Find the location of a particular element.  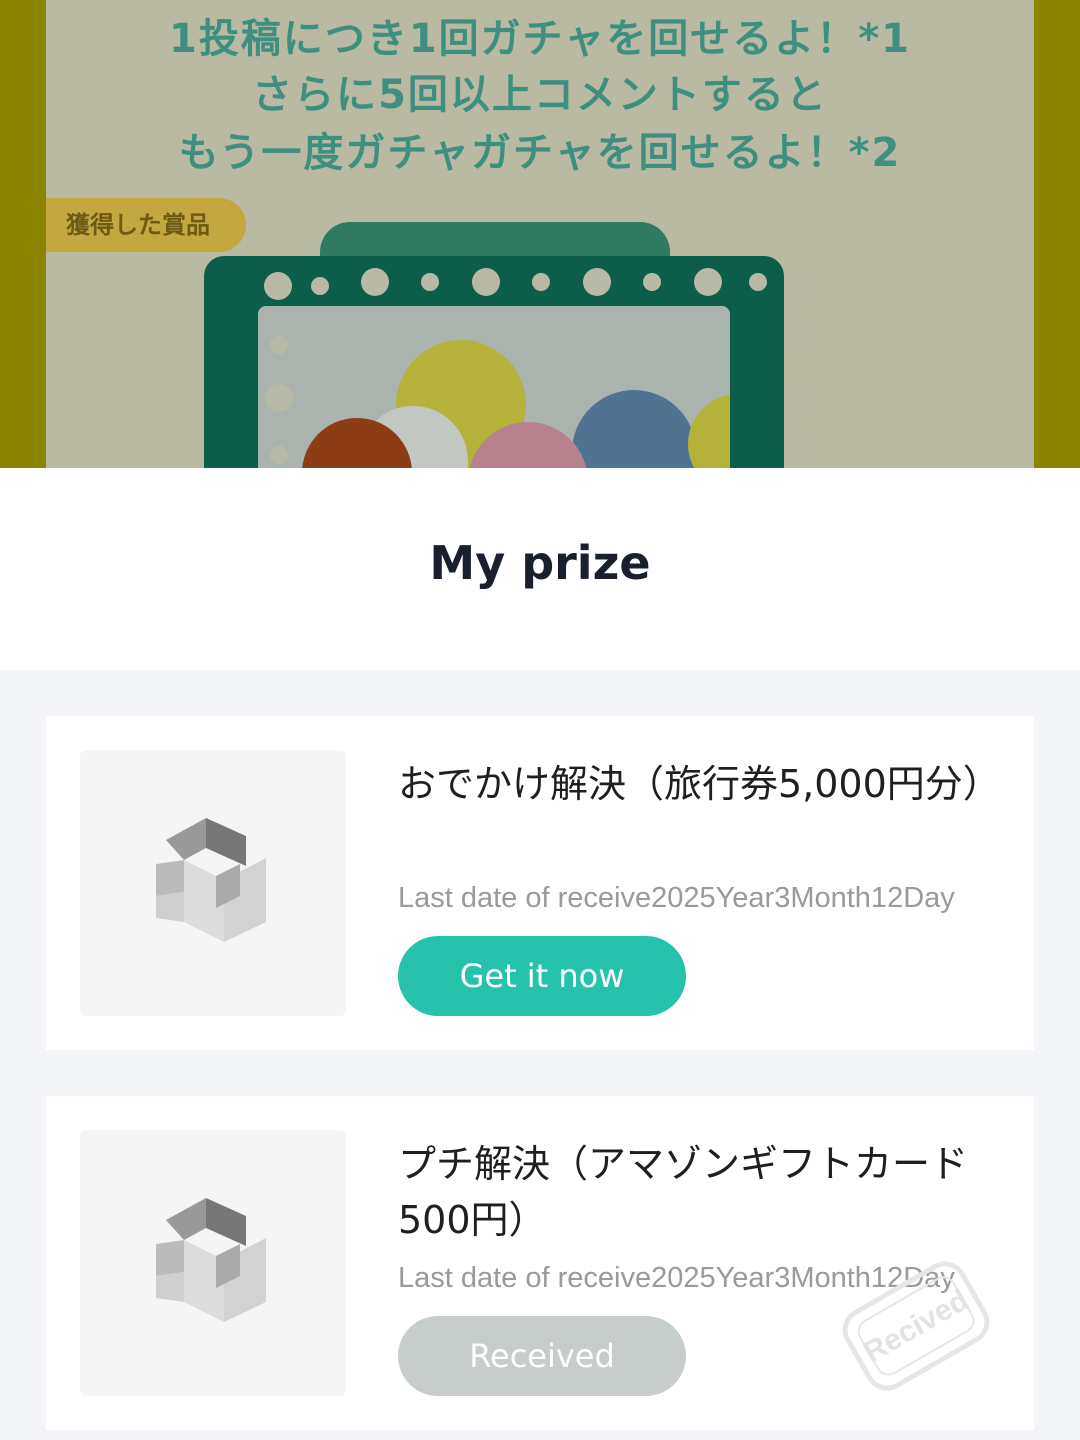

page-title: My prize is located at coordinates (540, 563).